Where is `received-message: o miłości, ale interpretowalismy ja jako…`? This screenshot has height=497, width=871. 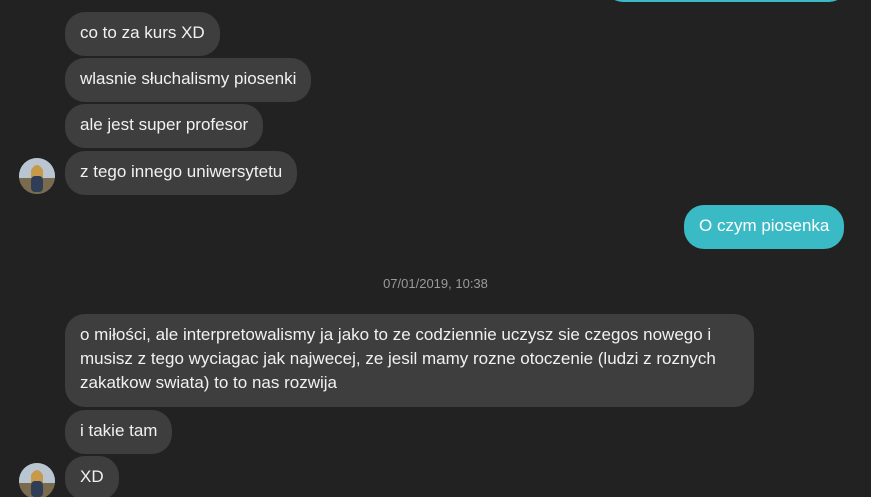 received-message: o miłości, ale interpretowalismy ja jako… is located at coordinates (409, 360).